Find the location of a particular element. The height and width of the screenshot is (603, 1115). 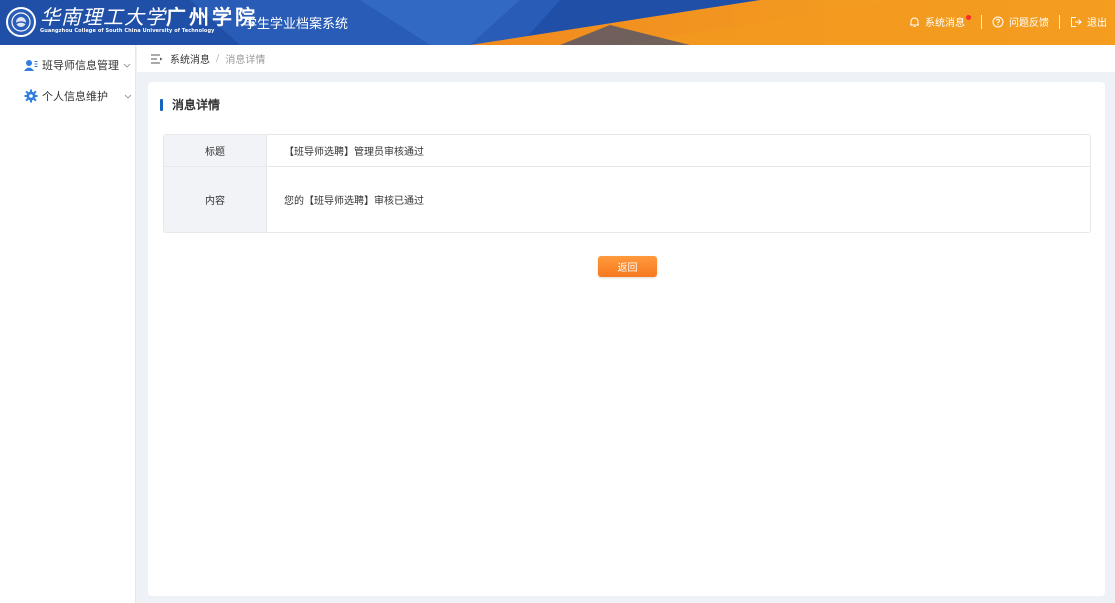

system-messages-link: 系统消息 is located at coordinates (940, 21).